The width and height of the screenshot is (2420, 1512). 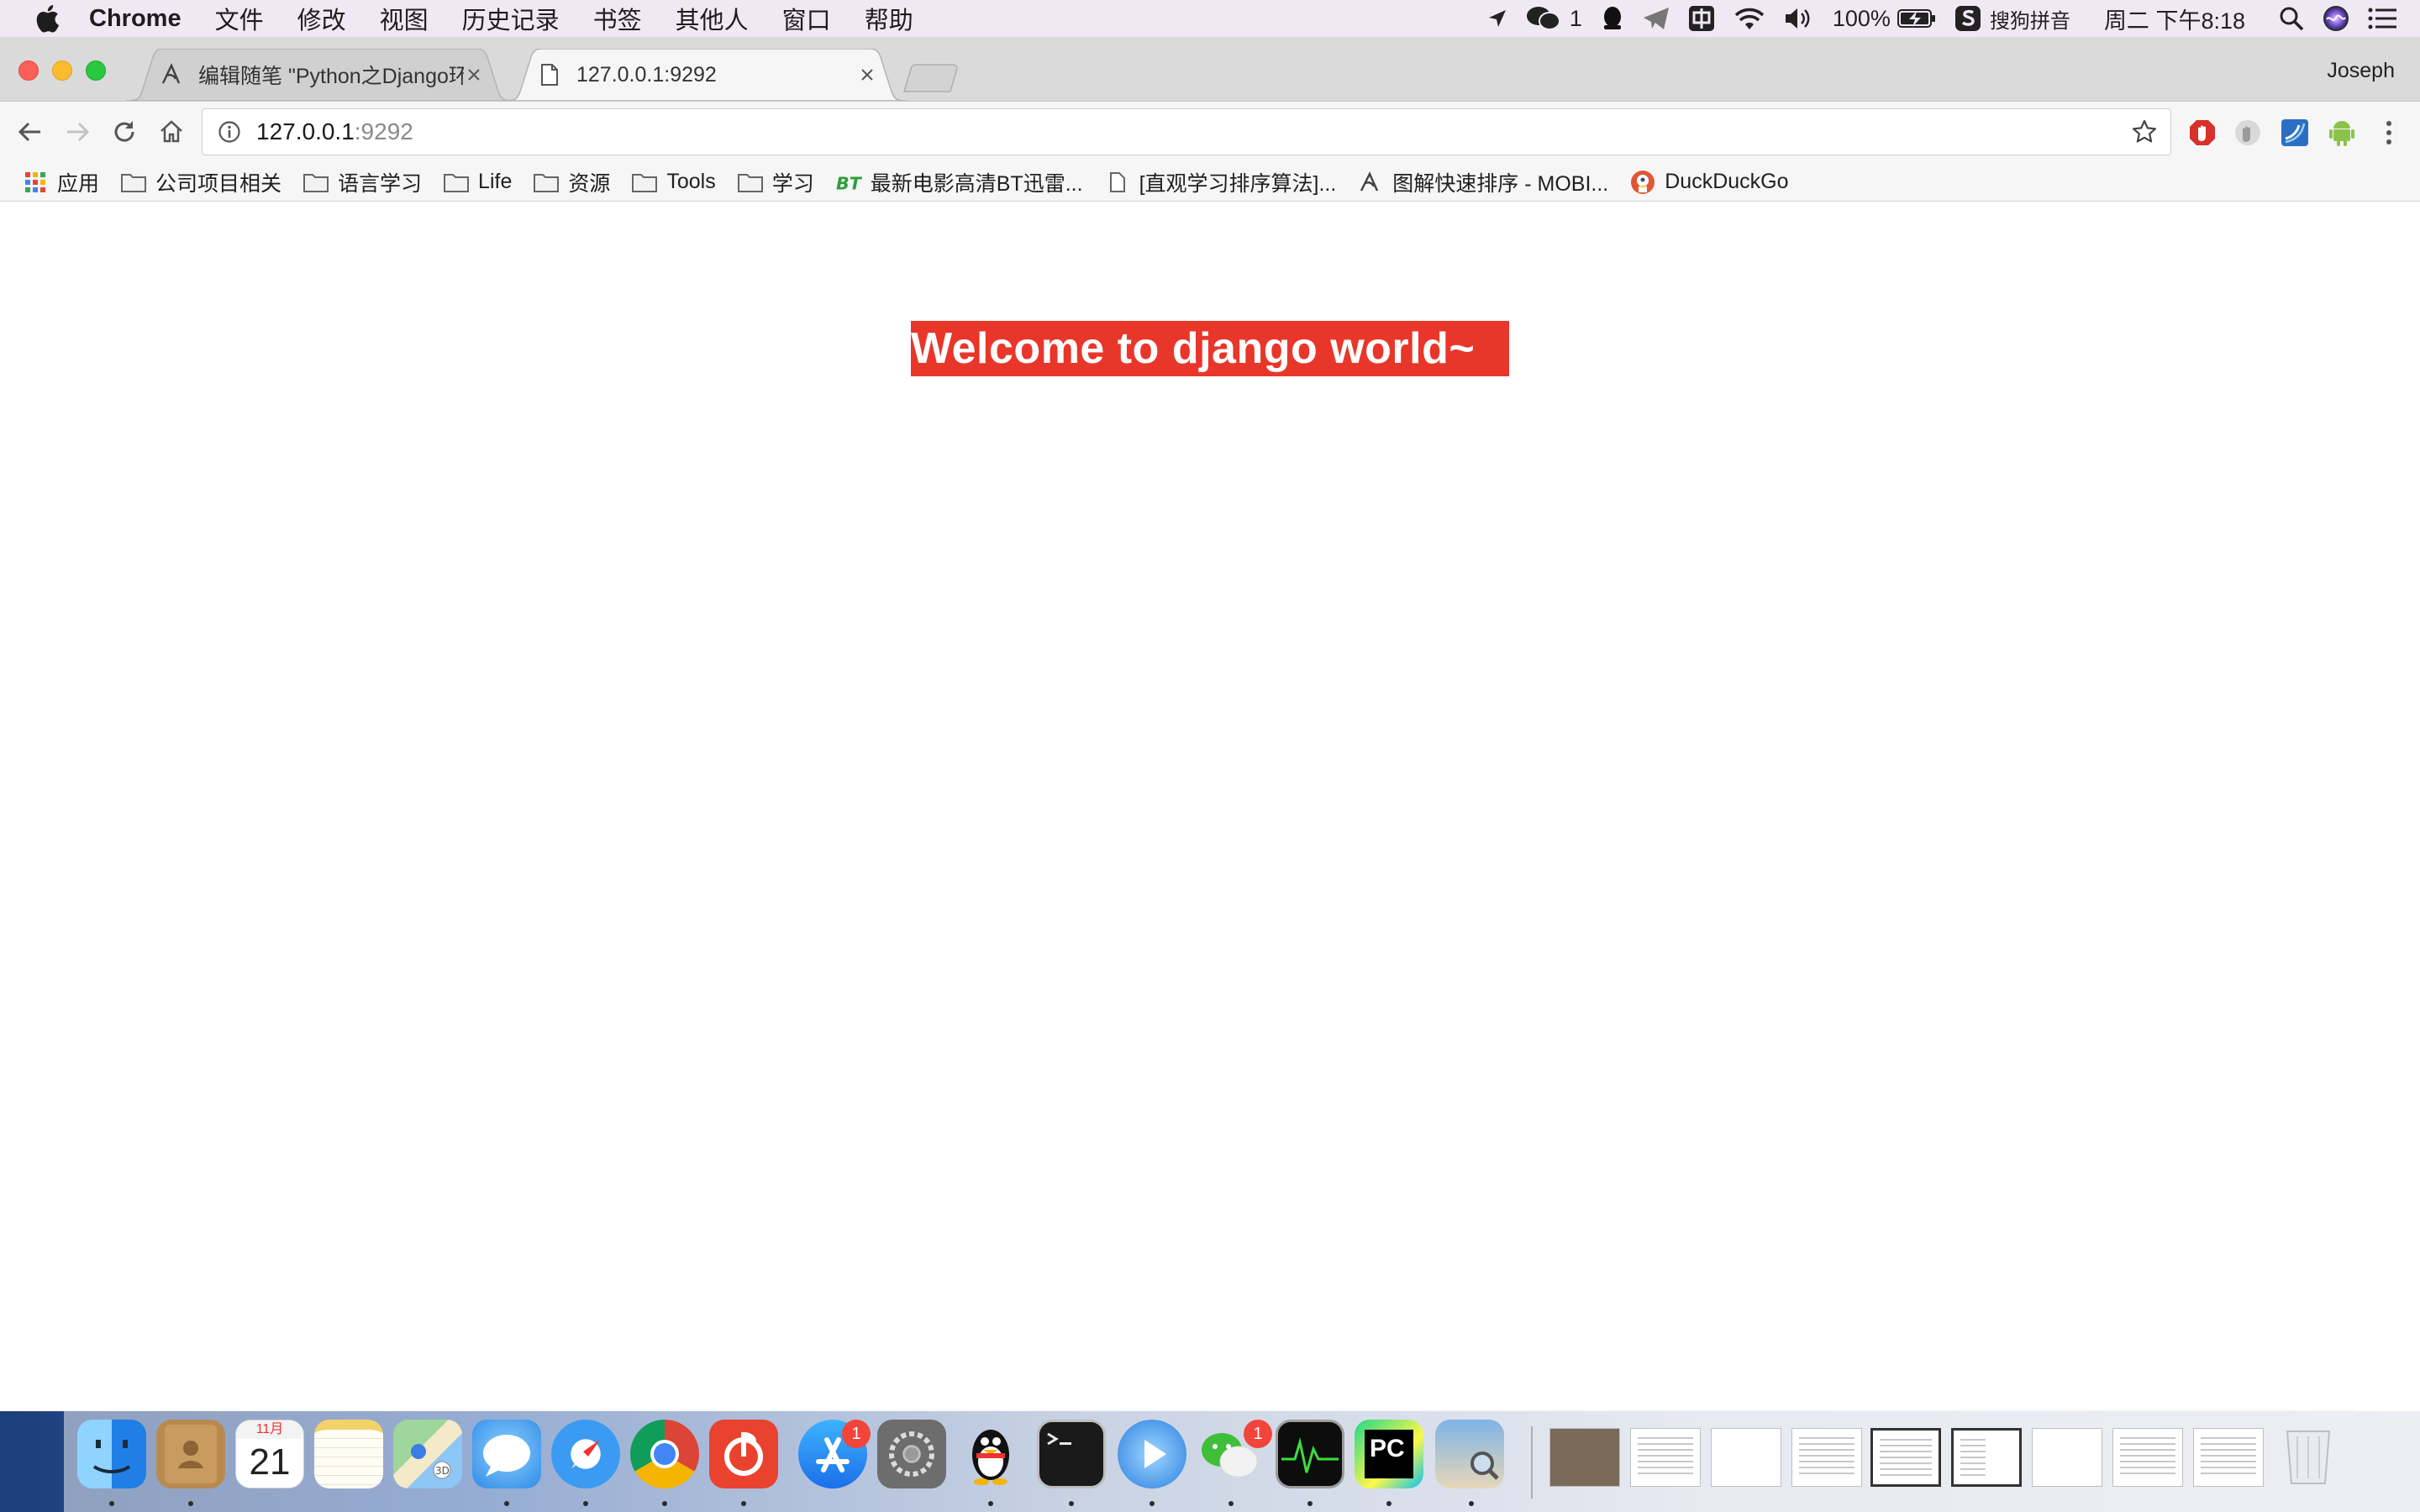 What do you see at coordinates (35, 182) in the screenshot?
I see `apps-grid-icon` at bounding box center [35, 182].